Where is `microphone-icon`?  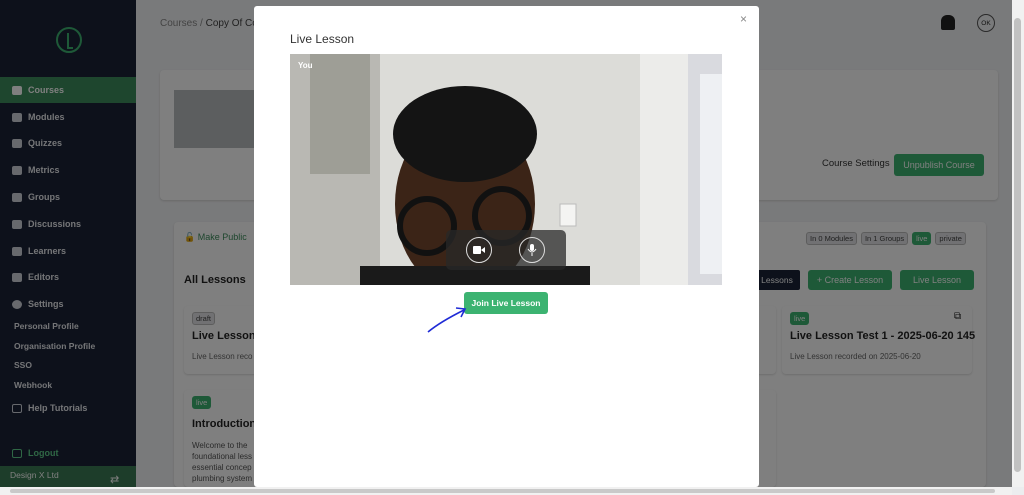 microphone-icon is located at coordinates (532, 250).